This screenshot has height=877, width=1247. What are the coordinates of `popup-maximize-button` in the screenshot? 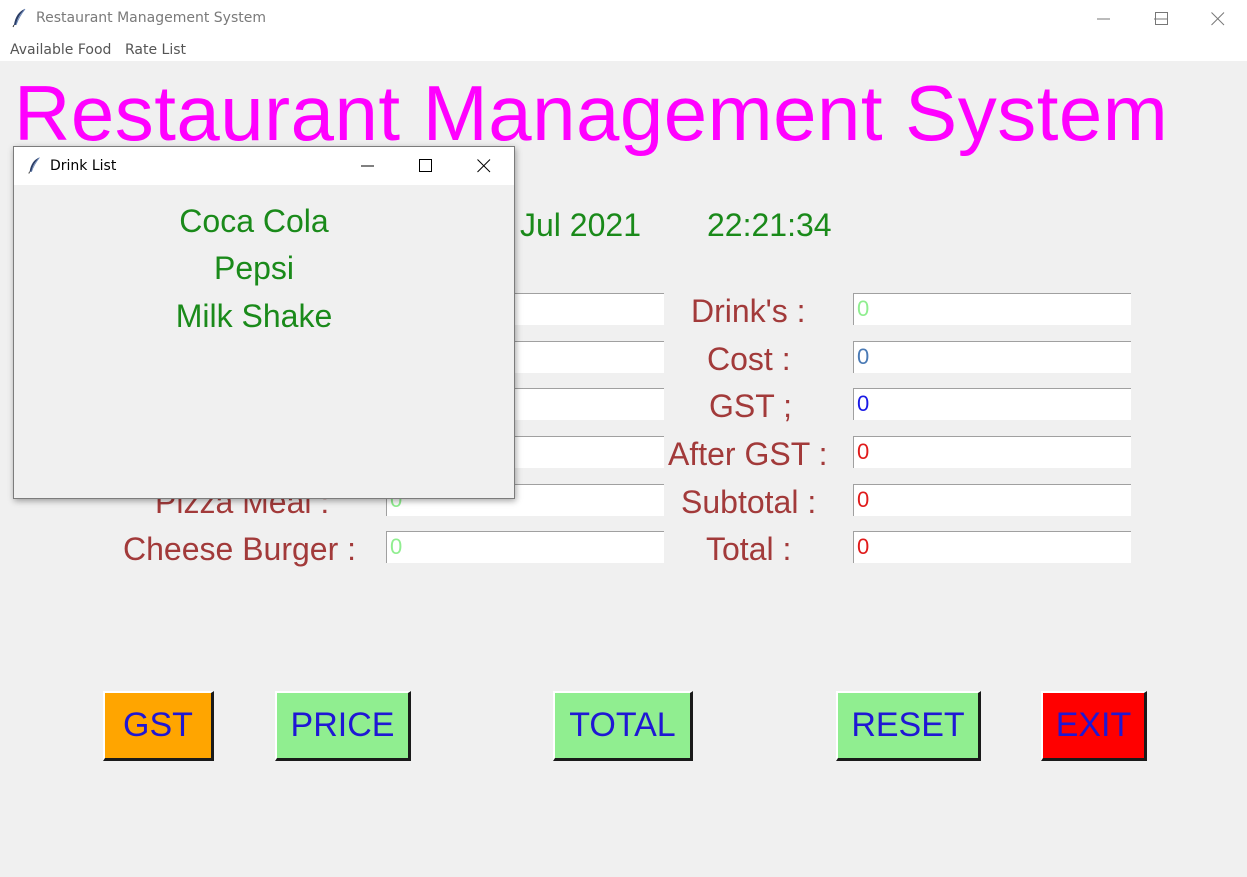 It's located at (426, 166).